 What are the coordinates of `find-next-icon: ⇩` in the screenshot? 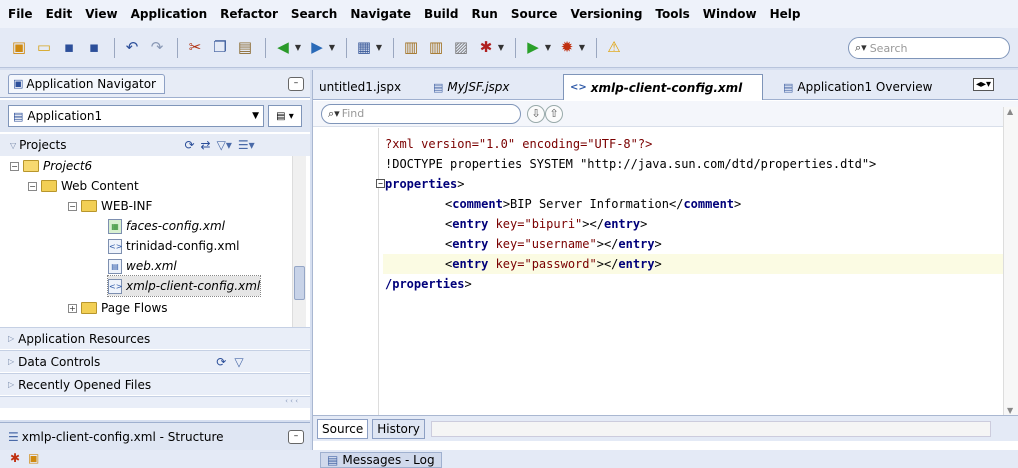 It's located at (536, 113).